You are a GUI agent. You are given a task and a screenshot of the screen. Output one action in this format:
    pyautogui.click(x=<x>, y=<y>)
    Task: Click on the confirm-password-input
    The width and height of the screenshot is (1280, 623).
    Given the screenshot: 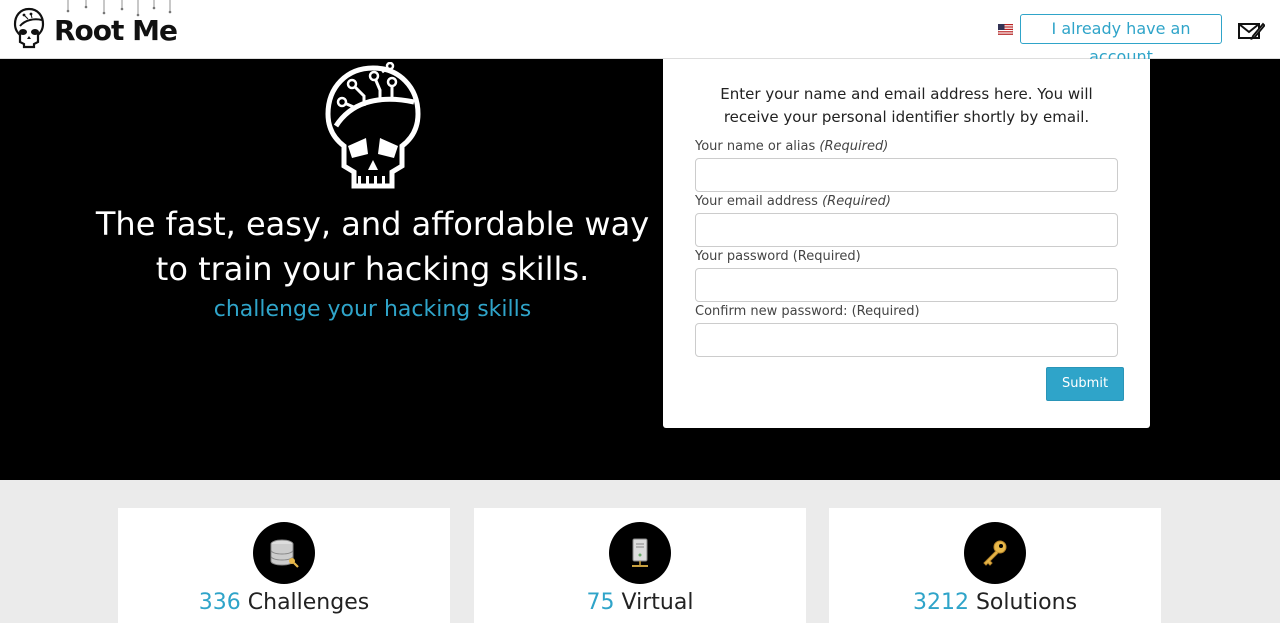 What is the action you would take?
    pyautogui.click(x=906, y=340)
    